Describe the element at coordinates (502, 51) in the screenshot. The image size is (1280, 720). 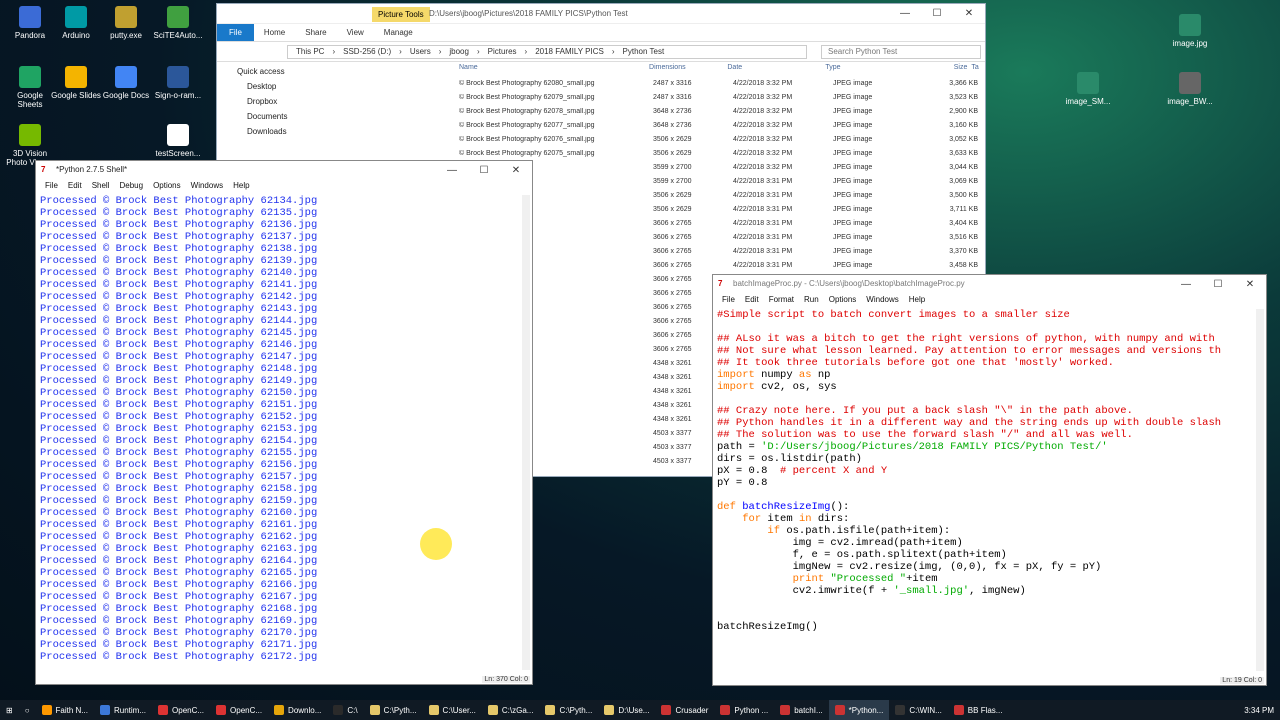
I see `breadcrumb-item: Pictures` at that location.